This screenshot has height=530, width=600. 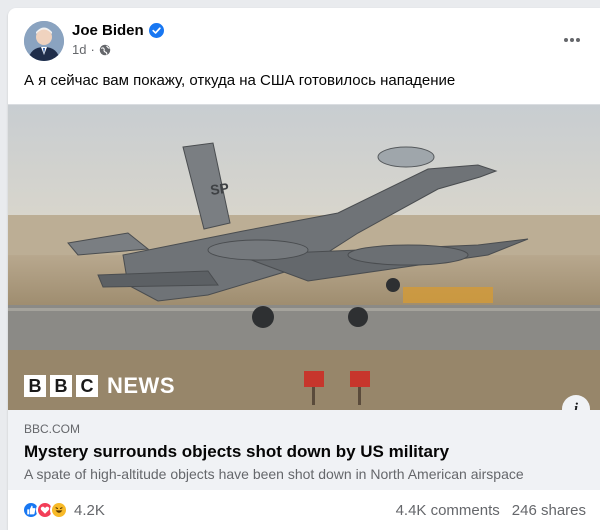 What do you see at coordinates (304, 38) in the screenshot?
I see `post-header: Joe Biden 1d ·` at bounding box center [304, 38].